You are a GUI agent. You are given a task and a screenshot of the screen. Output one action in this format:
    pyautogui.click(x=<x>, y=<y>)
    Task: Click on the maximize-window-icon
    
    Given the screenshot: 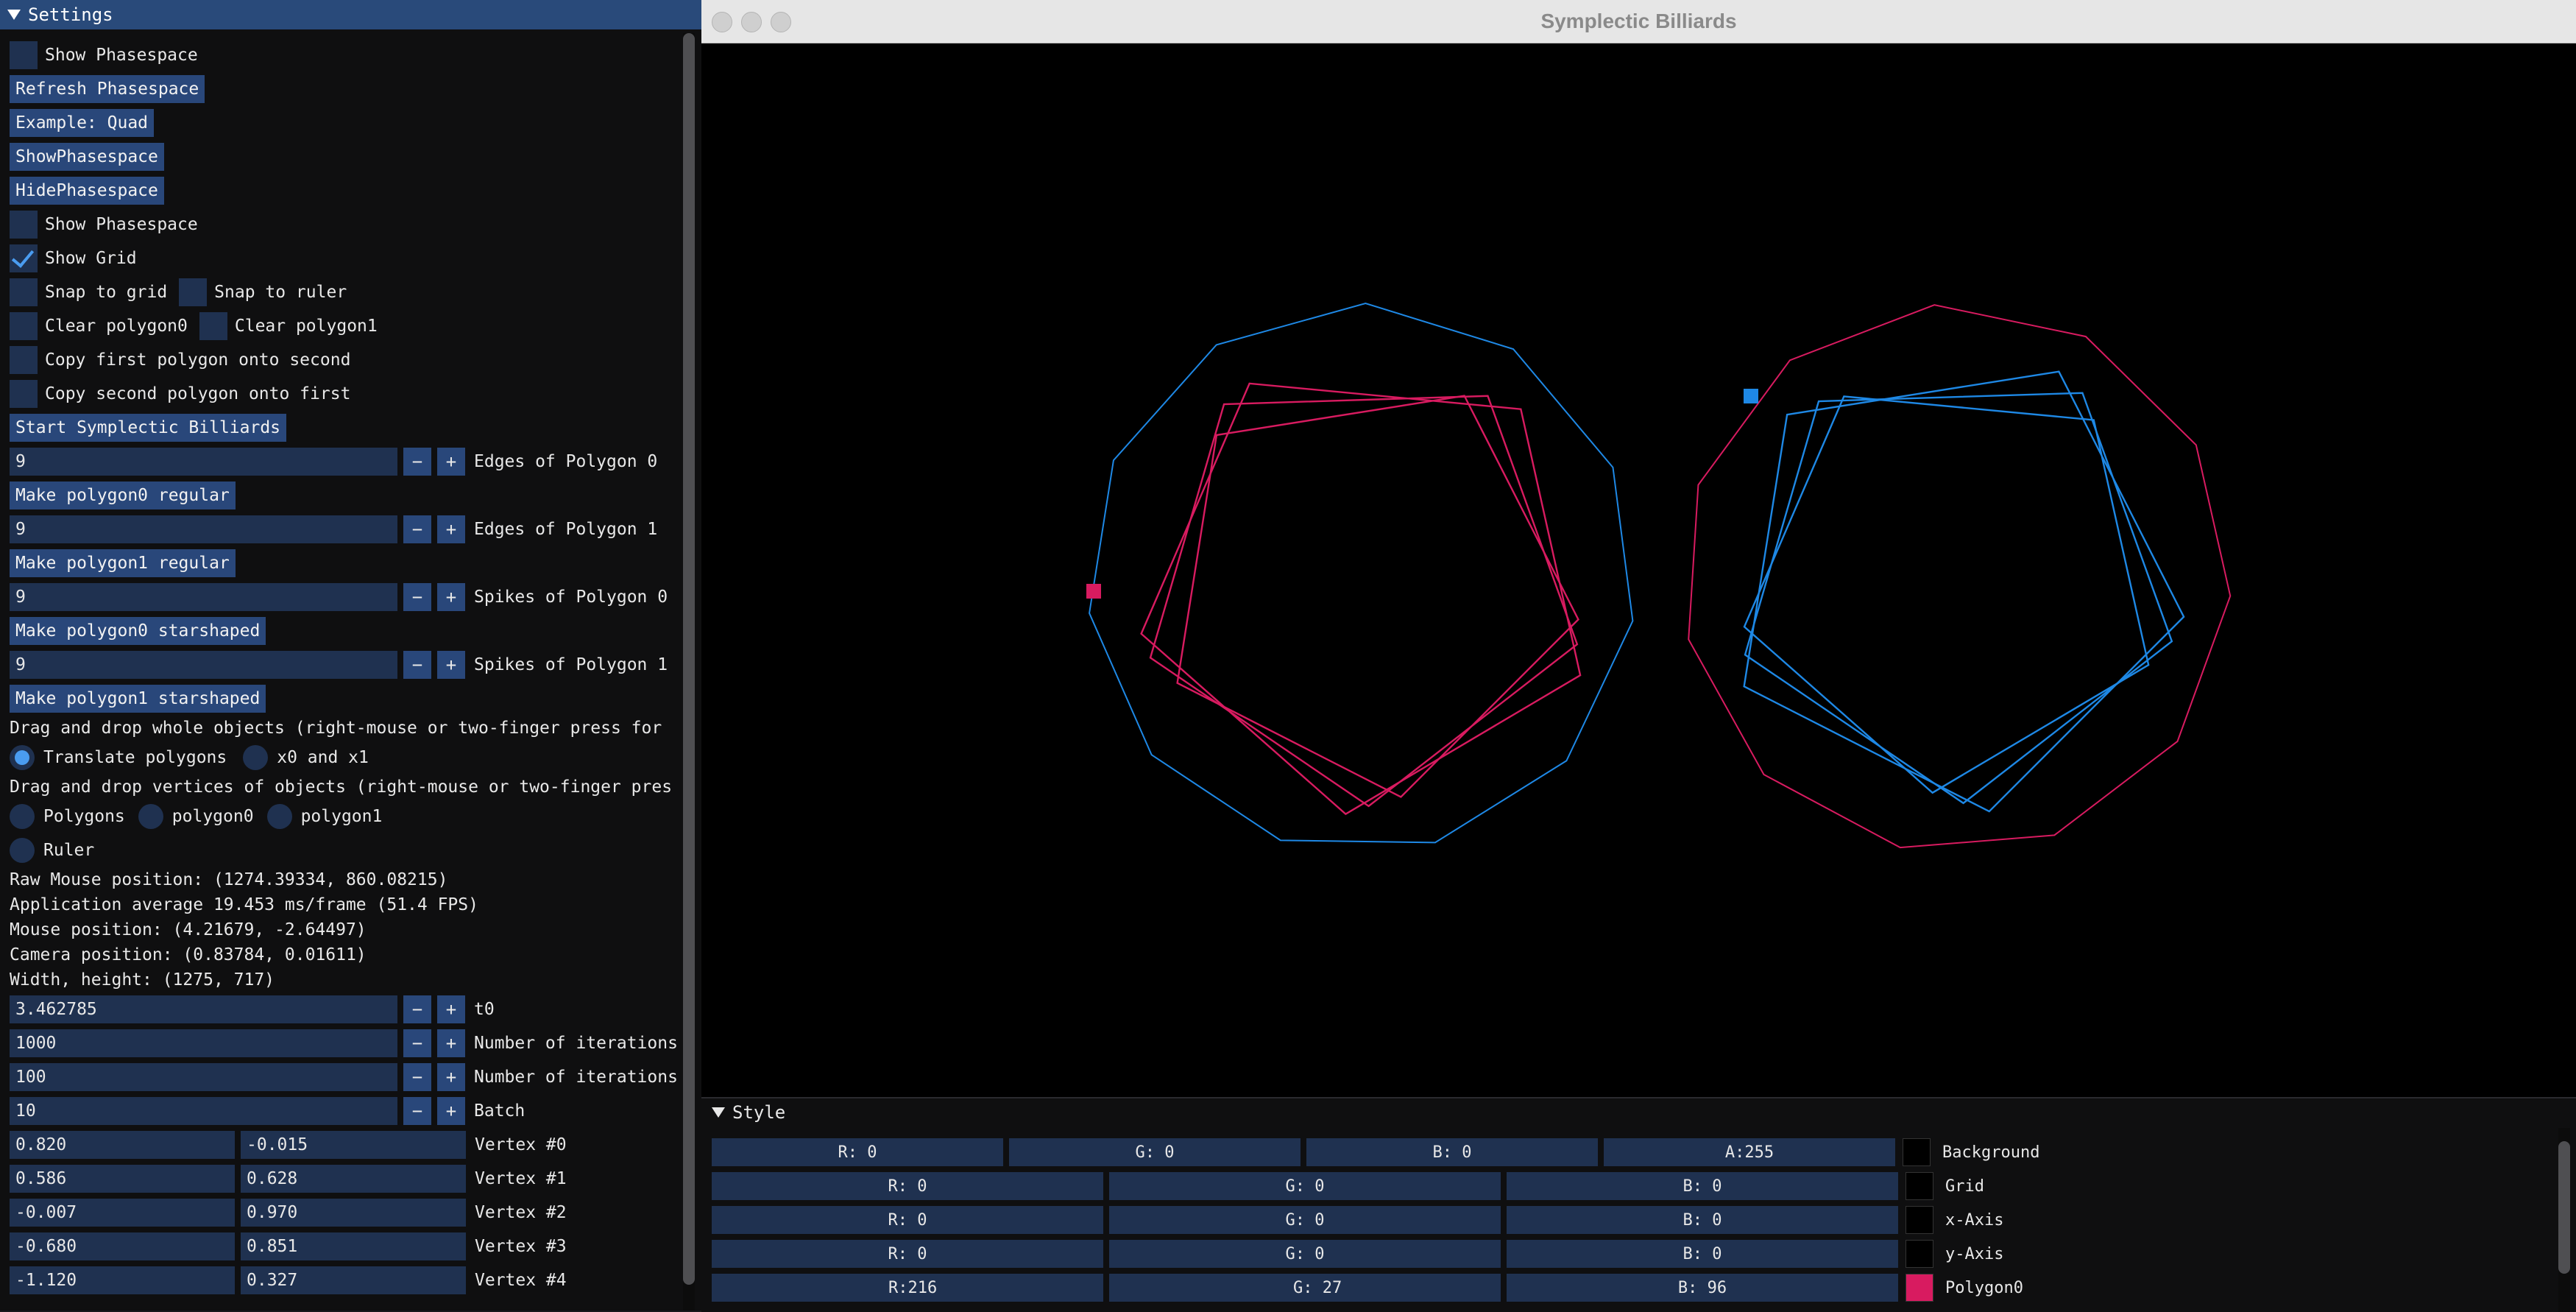 What is the action you would take?
    pyautogui.click(x=781, y=22)
    